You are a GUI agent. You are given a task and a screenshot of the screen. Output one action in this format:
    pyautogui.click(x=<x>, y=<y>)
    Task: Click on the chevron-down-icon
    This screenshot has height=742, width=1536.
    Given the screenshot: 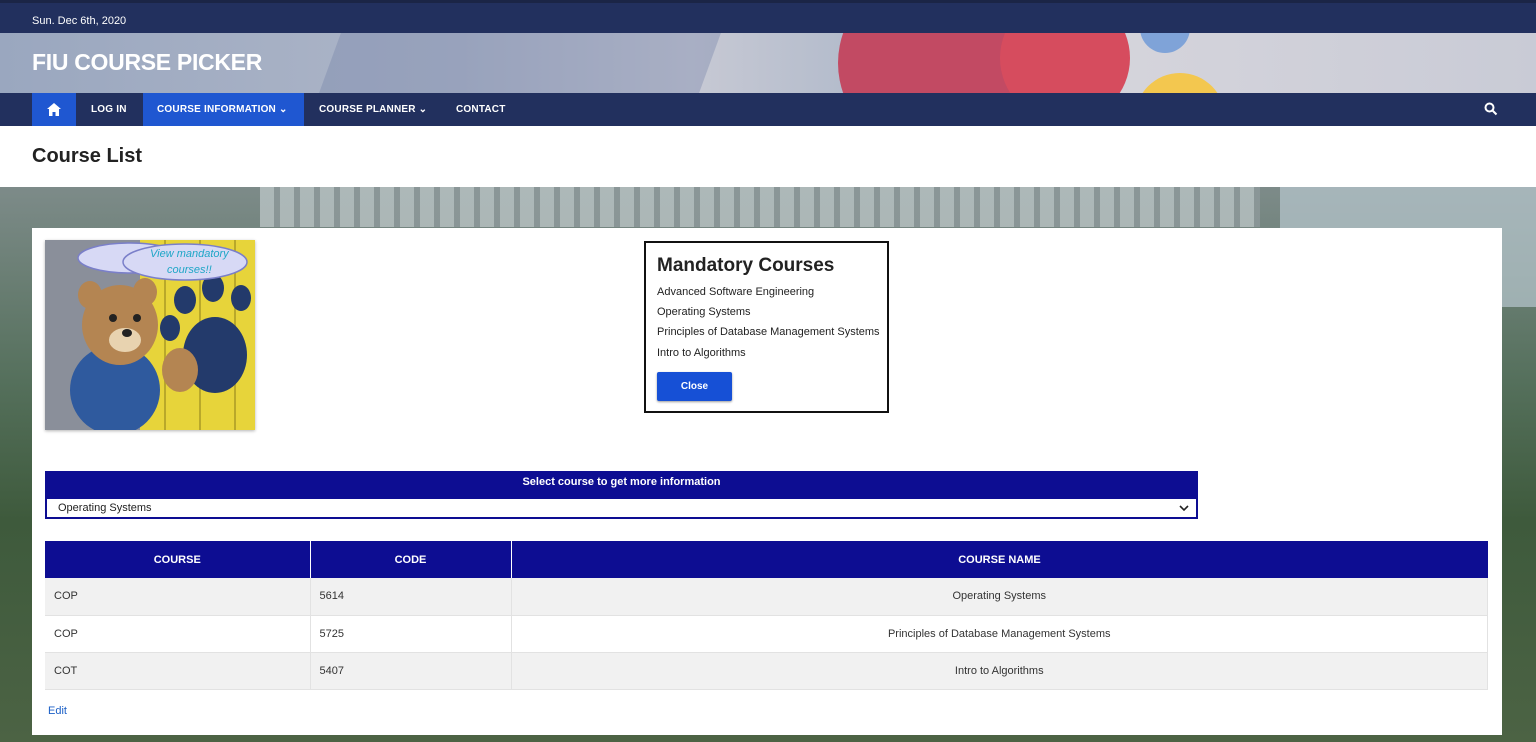 What is the action you would take?
    pyautogui.click(x=1184, y=508)
    